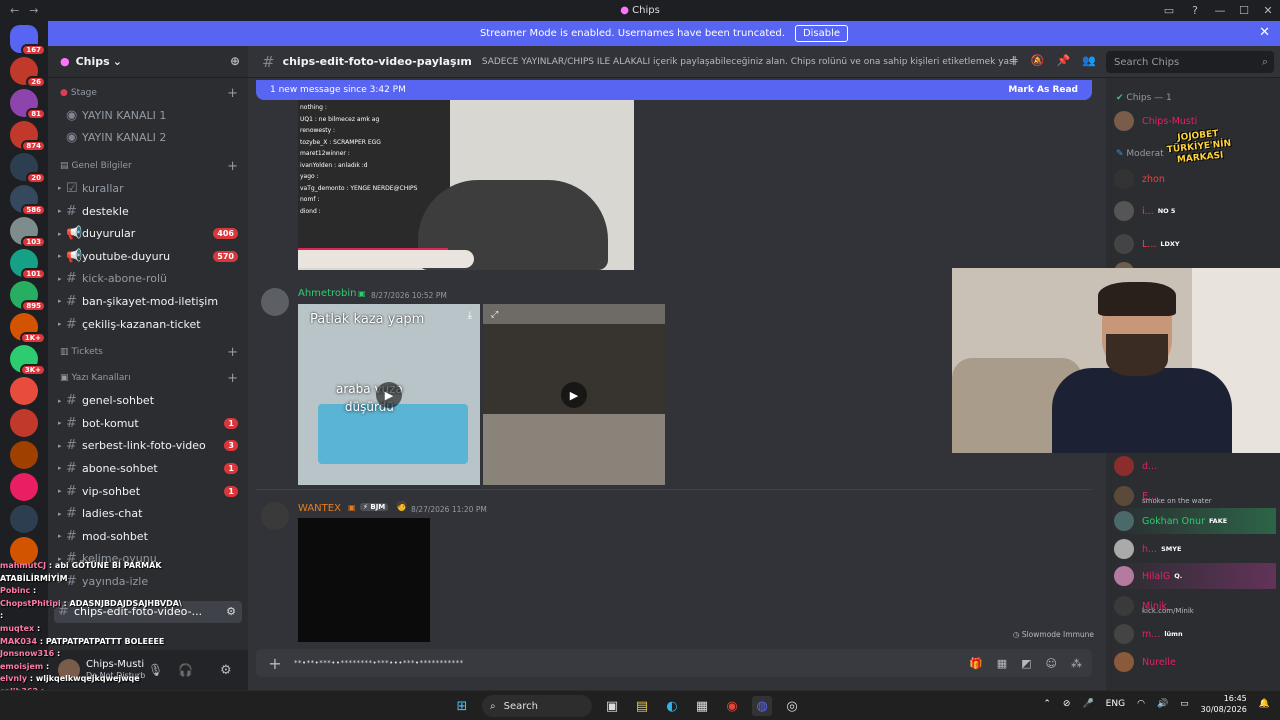 Image resolution: width=1280 pixels, height=720 pixels. Describe the element at coordinates (1002, 663) in the screenshot. I see `gif-icon: ▦` at that location.